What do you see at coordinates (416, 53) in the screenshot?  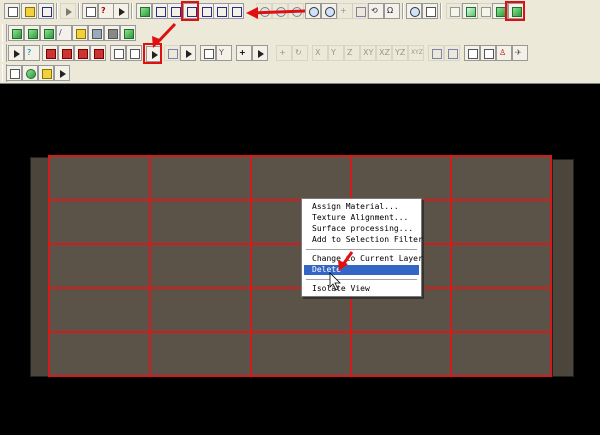 I see `axis-xyz-button: XYZ` at bounding box center [416, 53].